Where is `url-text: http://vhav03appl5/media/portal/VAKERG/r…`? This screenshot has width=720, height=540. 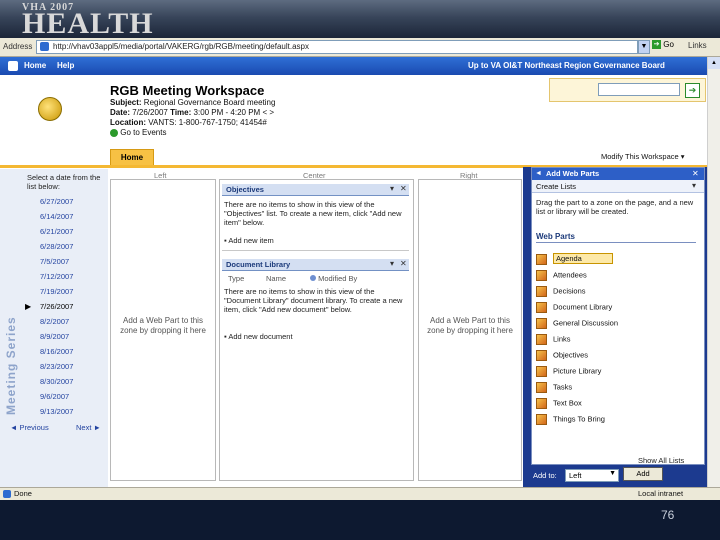
url-text: http://vhav03appl5/media/portal/VAKERG/r… is located at coordinates (181, 46).